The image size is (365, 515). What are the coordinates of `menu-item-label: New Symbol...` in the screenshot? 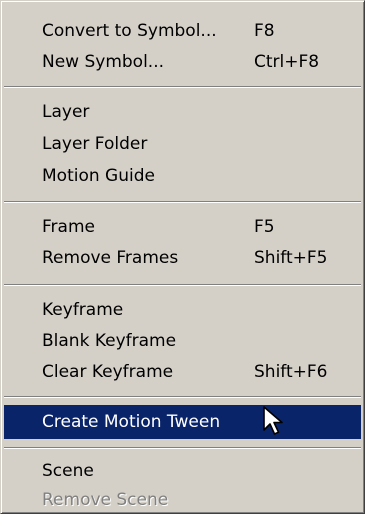 It's located at (103, 62).